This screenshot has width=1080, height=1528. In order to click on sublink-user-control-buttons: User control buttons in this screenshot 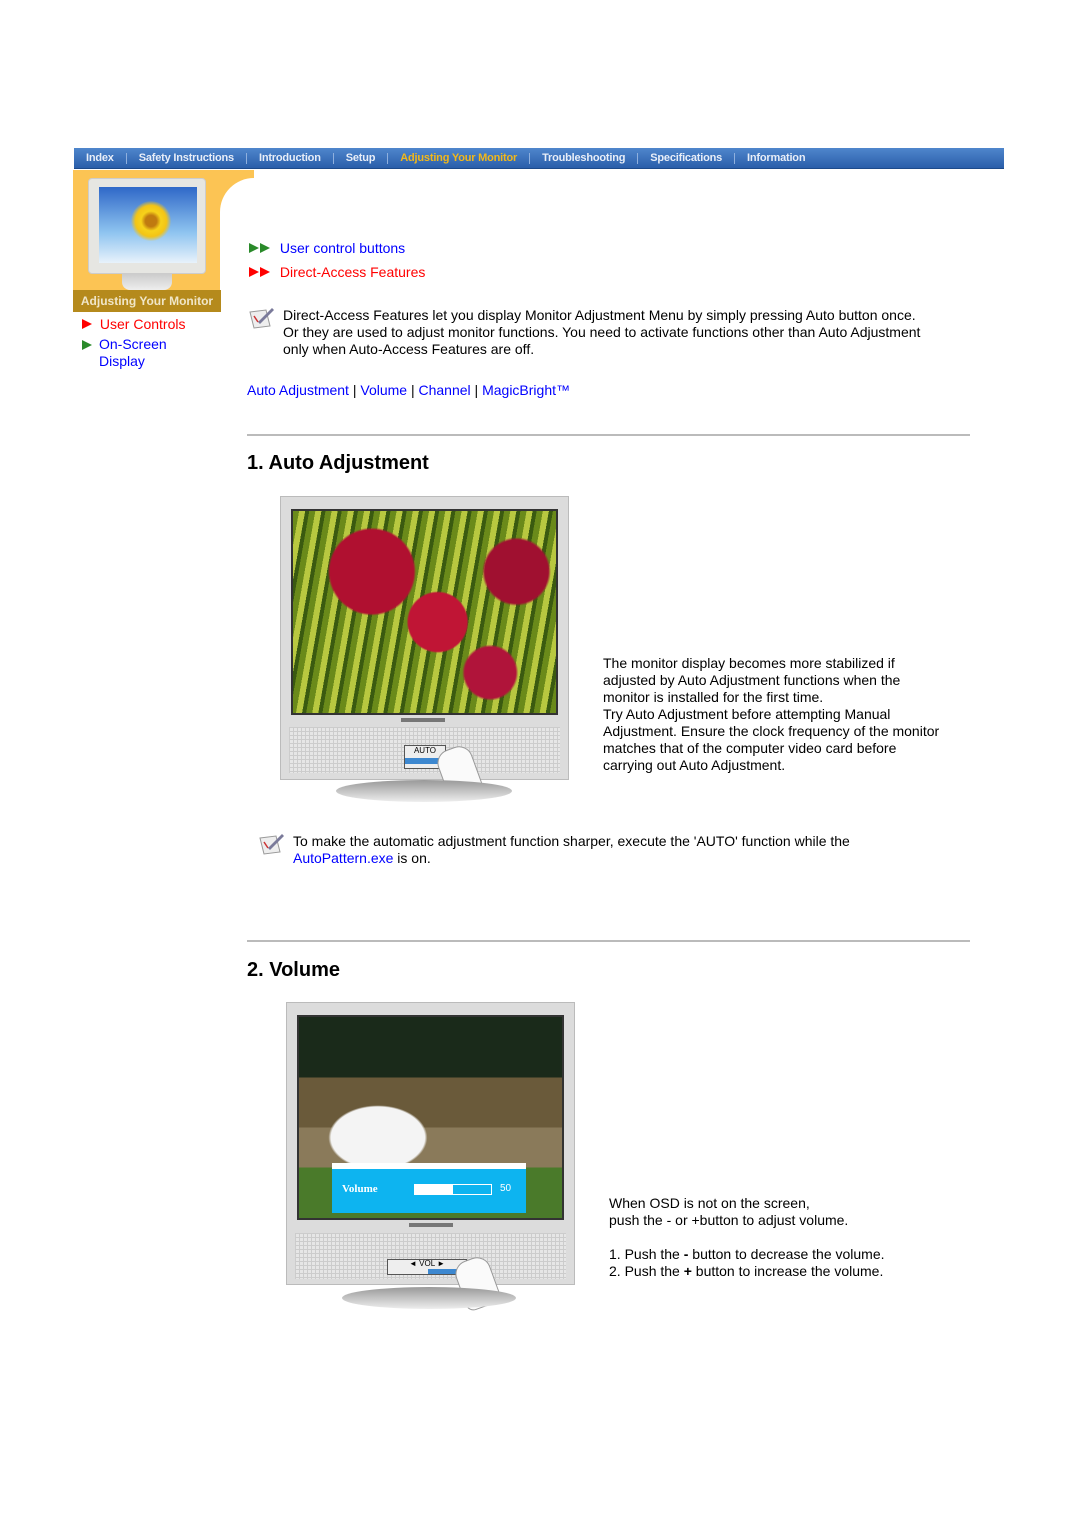, I will do `click(327, 248)`.